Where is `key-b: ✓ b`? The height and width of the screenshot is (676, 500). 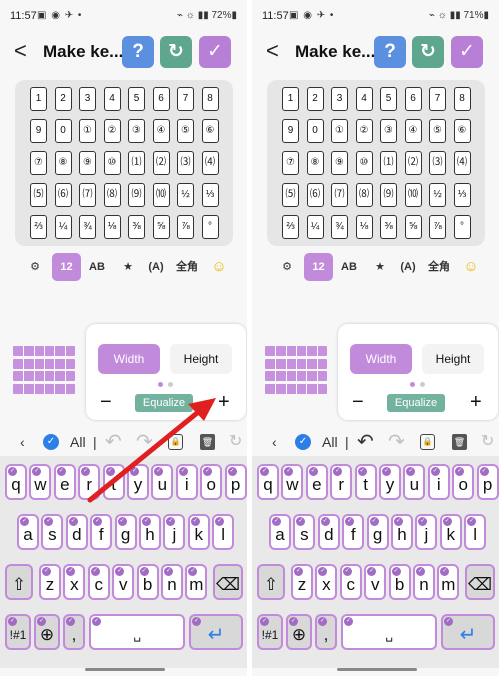 key-b: ✓ b is located at coordinates (399, 582).